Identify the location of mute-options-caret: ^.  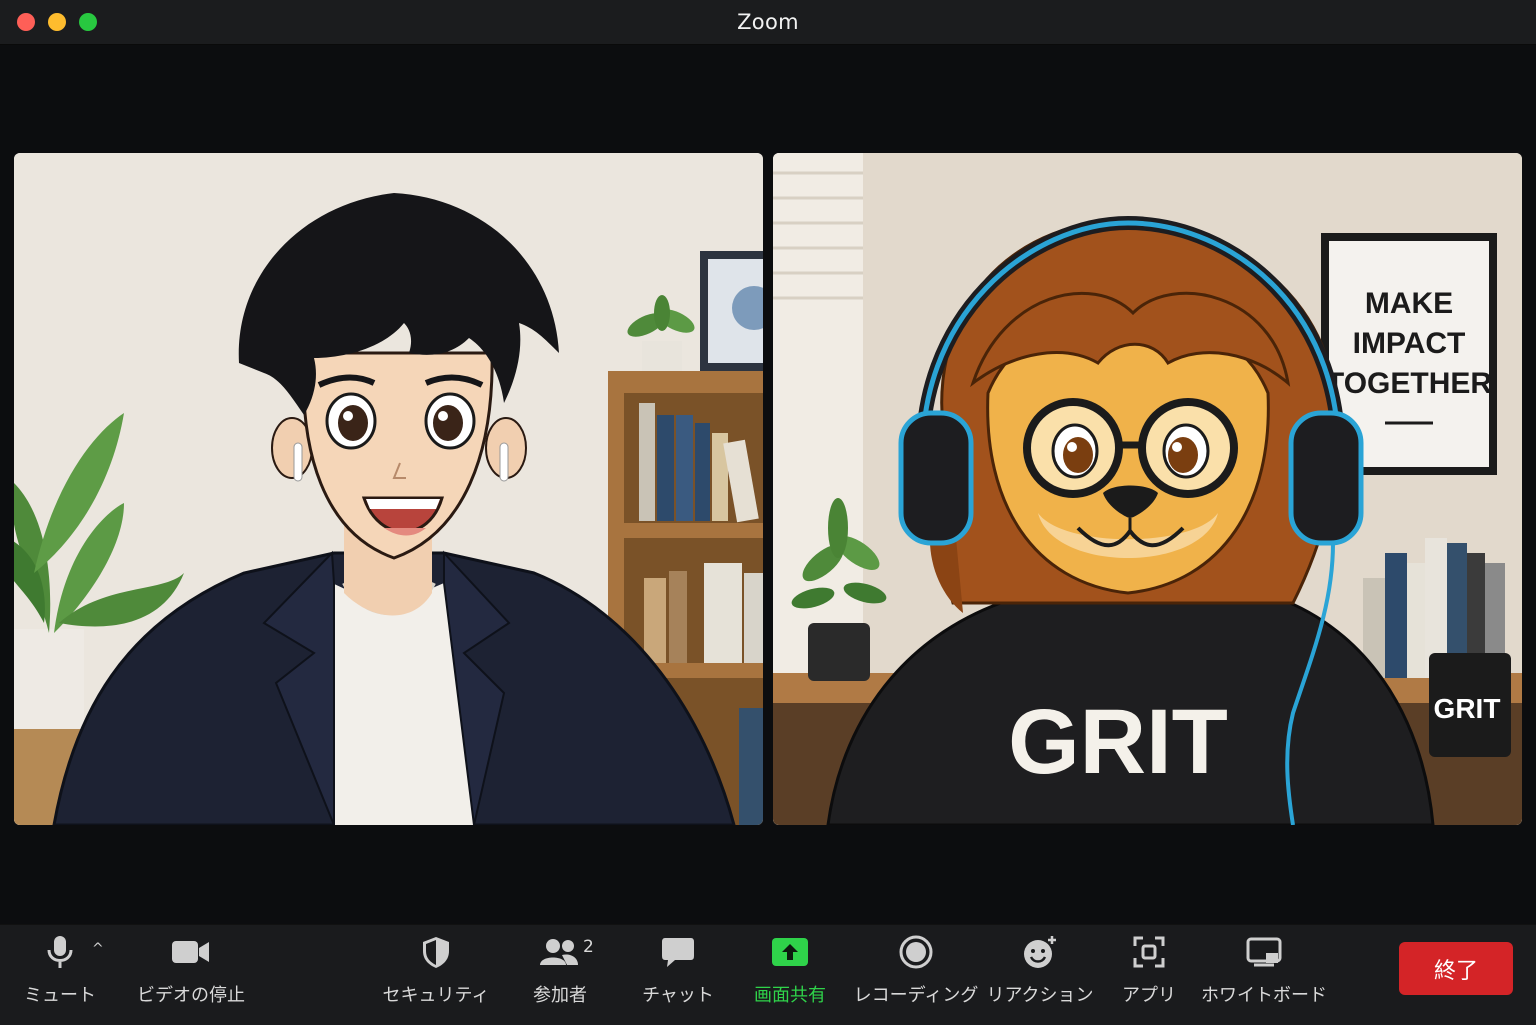
(98, 949).